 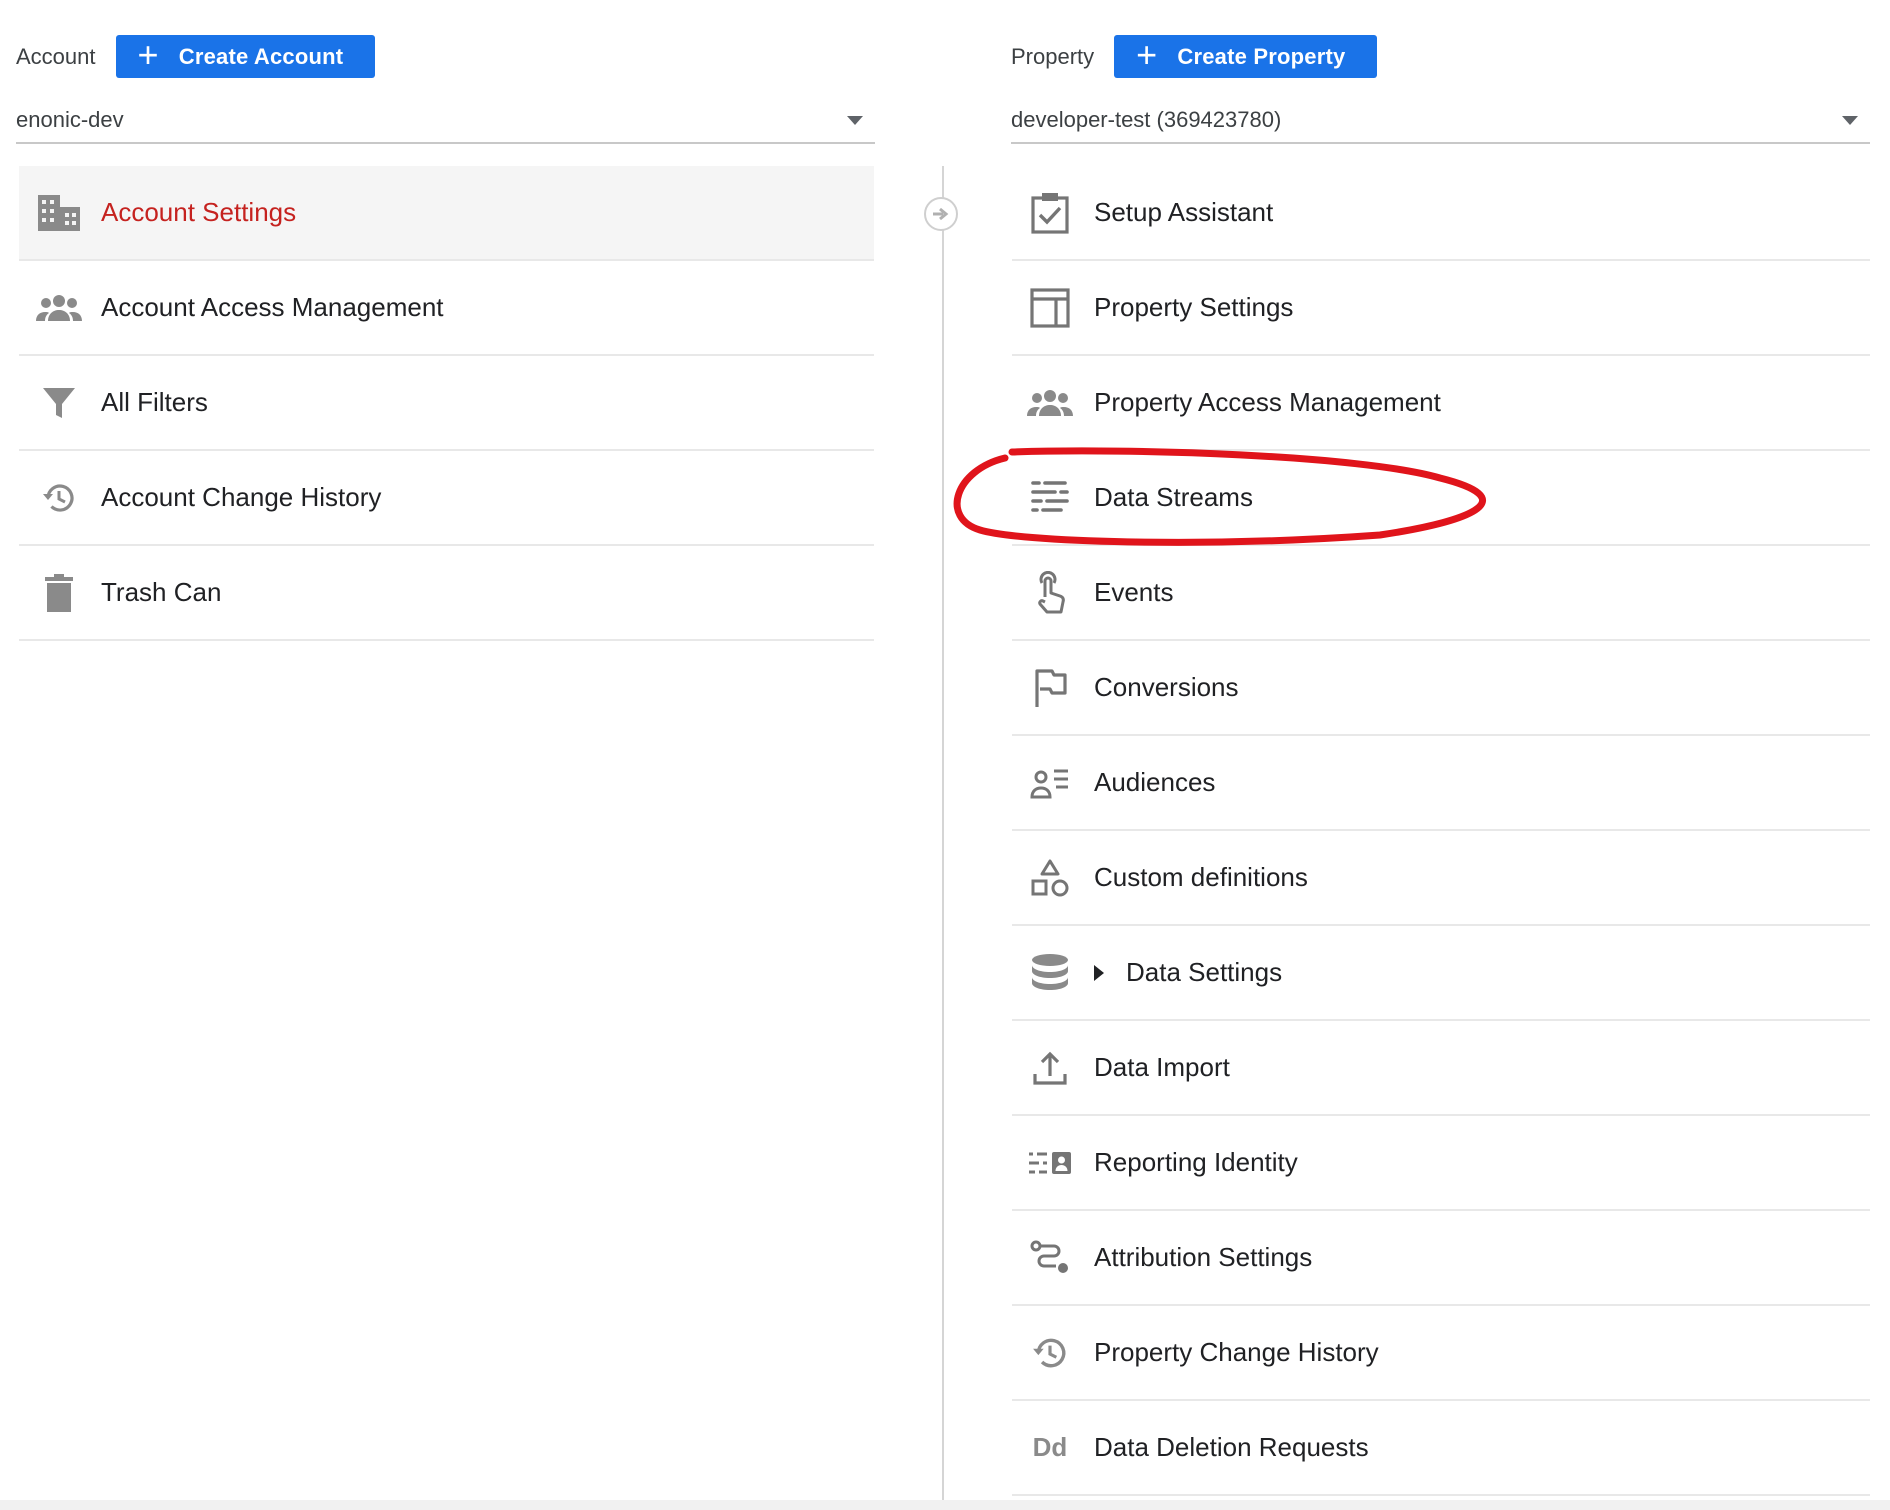 What do you see at coordinates (1099, 972) in the screenshot?
I see `expand-triangle-icon` at bounding box center [1099, 972].